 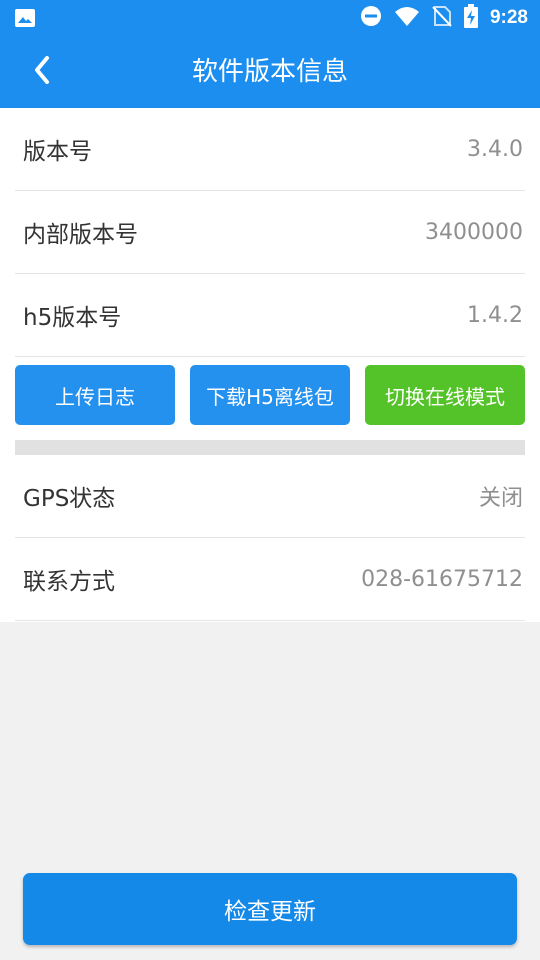 What do you see at coordinates (371, 18) in the screenshot?
I see `do-not-disturb-icon` at bounding box center [371, 18].